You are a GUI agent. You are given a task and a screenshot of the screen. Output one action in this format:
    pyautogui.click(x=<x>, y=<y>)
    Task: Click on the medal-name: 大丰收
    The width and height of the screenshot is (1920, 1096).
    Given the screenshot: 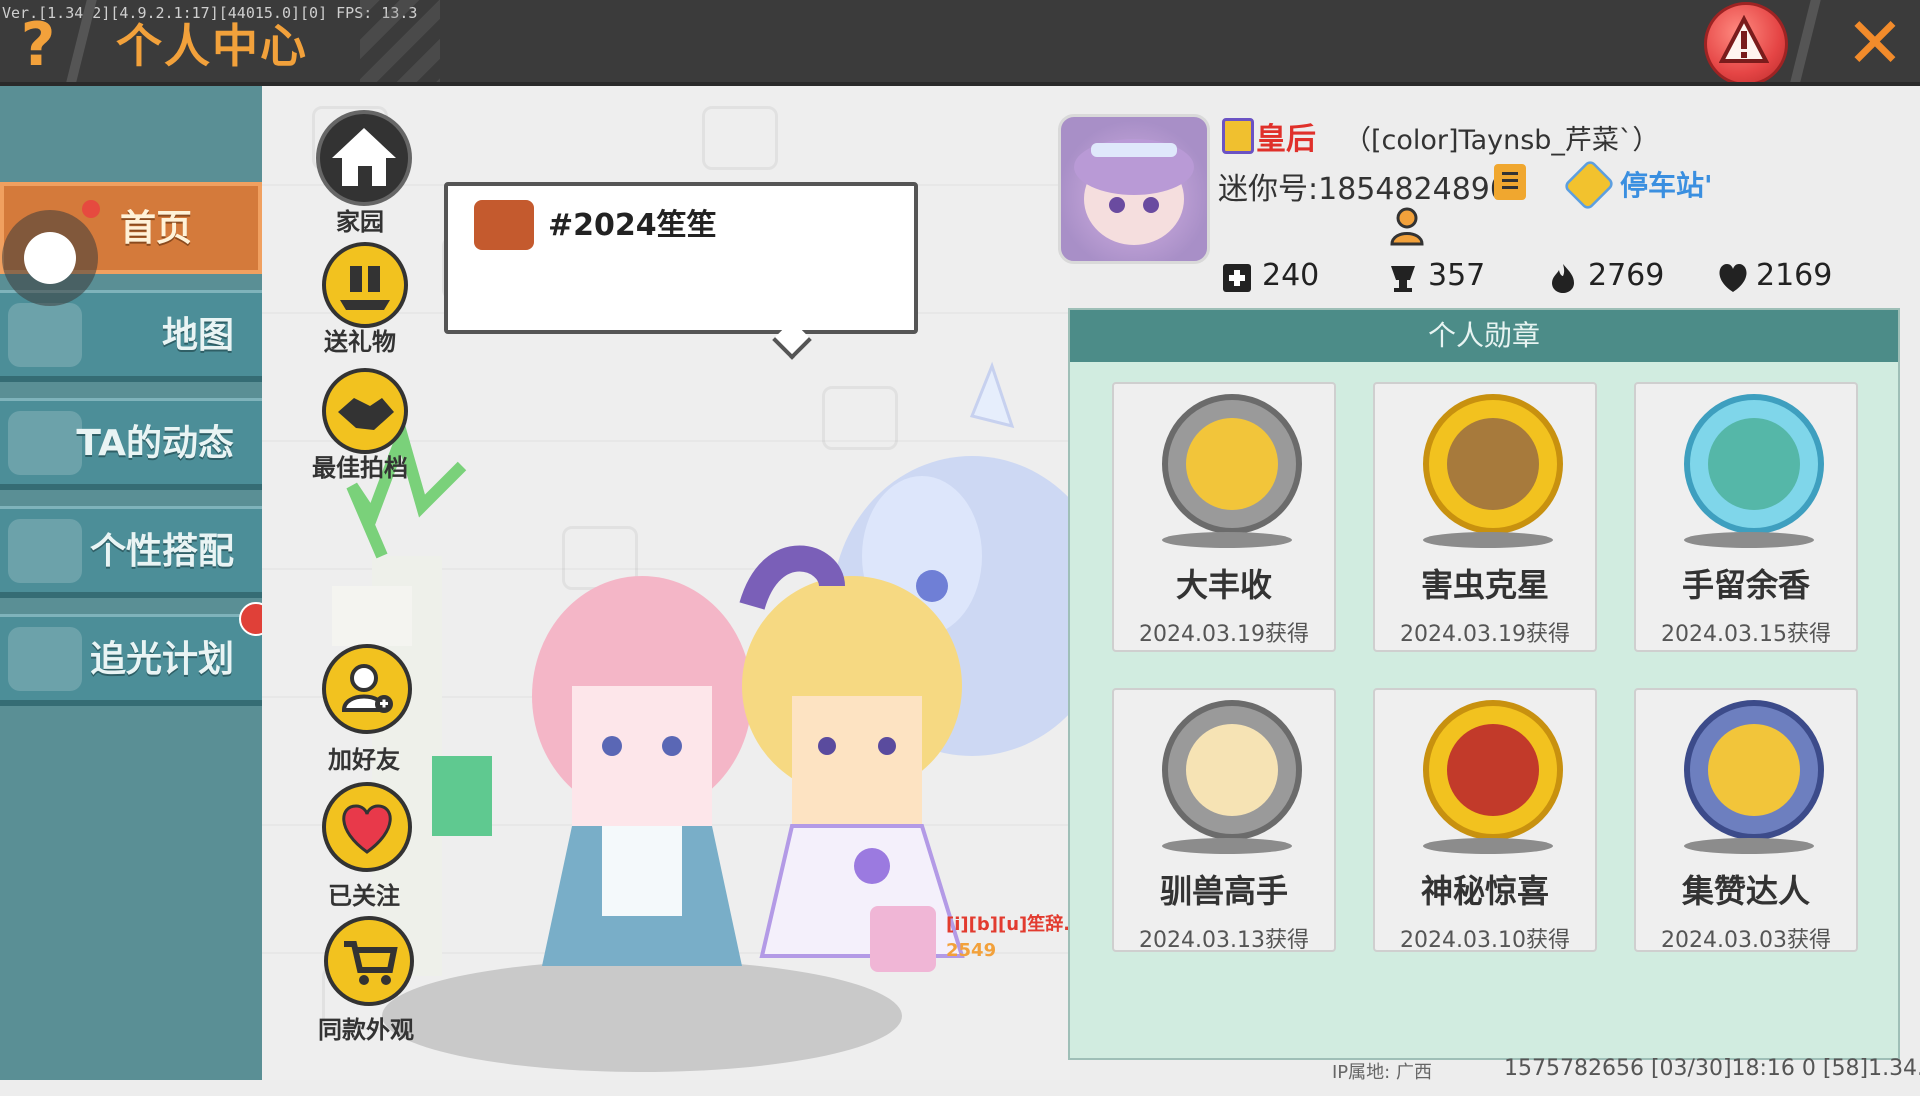 What is the action you would take?
    pyautogui.click(x=1223, y=585)
    